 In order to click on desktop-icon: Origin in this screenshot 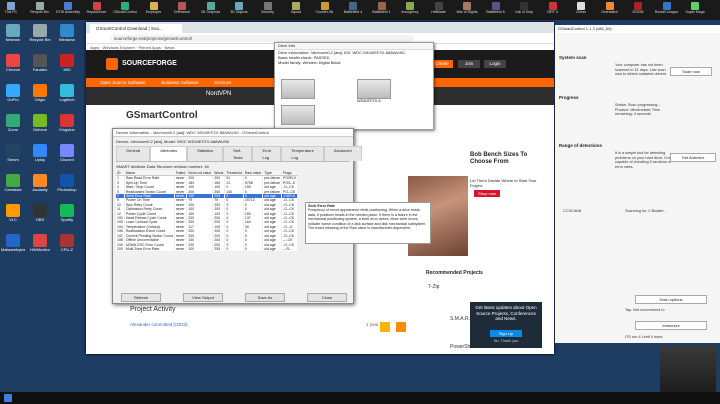, I will do `click(40, 97)`.